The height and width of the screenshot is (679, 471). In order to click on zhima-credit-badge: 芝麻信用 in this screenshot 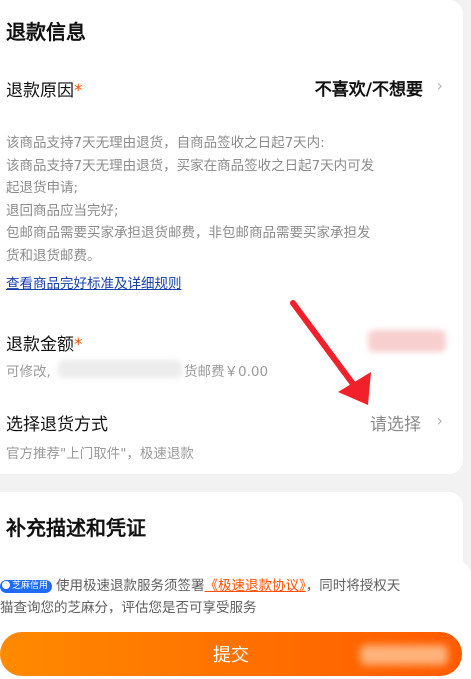, I will do `click(26, 586)`.